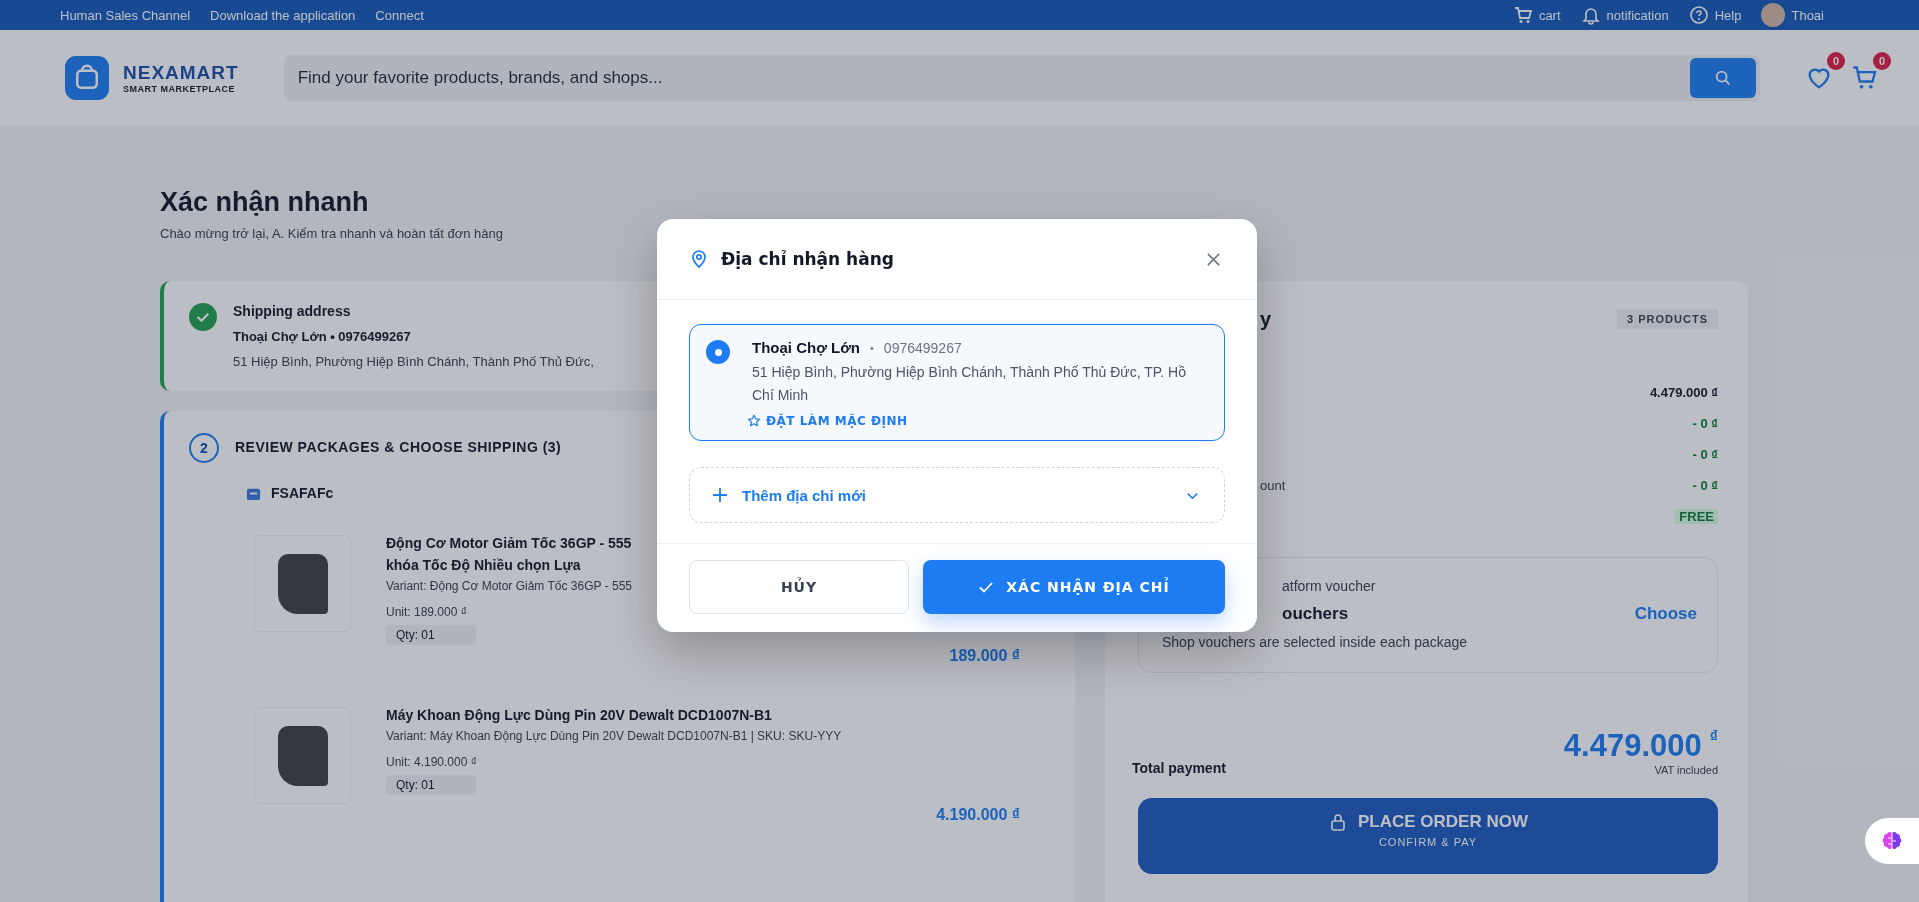  Describe the element at coordinates (283, 15) in the screenshot. I see `top-link: Download the application` at that location.